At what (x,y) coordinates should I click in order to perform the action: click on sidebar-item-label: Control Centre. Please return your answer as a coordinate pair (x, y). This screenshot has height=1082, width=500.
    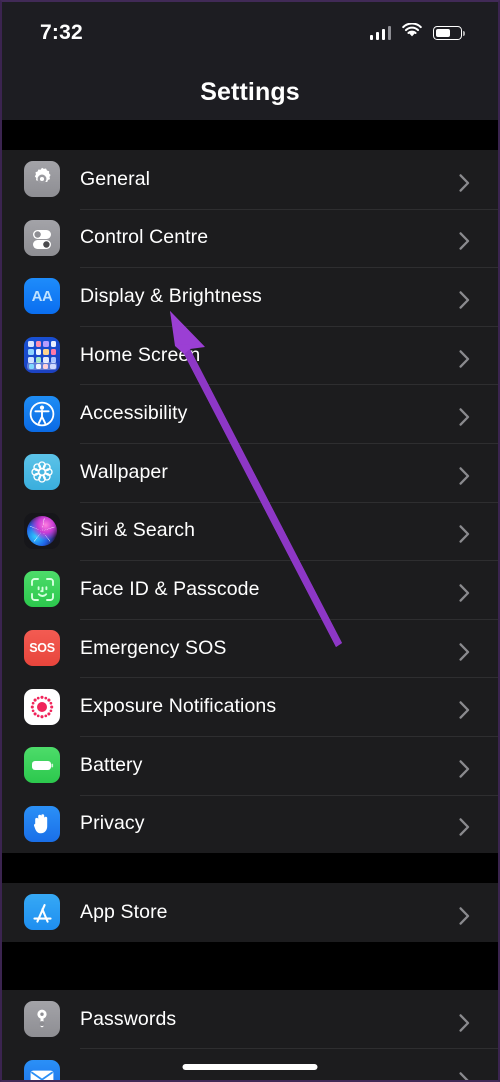
    Looking at the image, I should click on (144, 237).